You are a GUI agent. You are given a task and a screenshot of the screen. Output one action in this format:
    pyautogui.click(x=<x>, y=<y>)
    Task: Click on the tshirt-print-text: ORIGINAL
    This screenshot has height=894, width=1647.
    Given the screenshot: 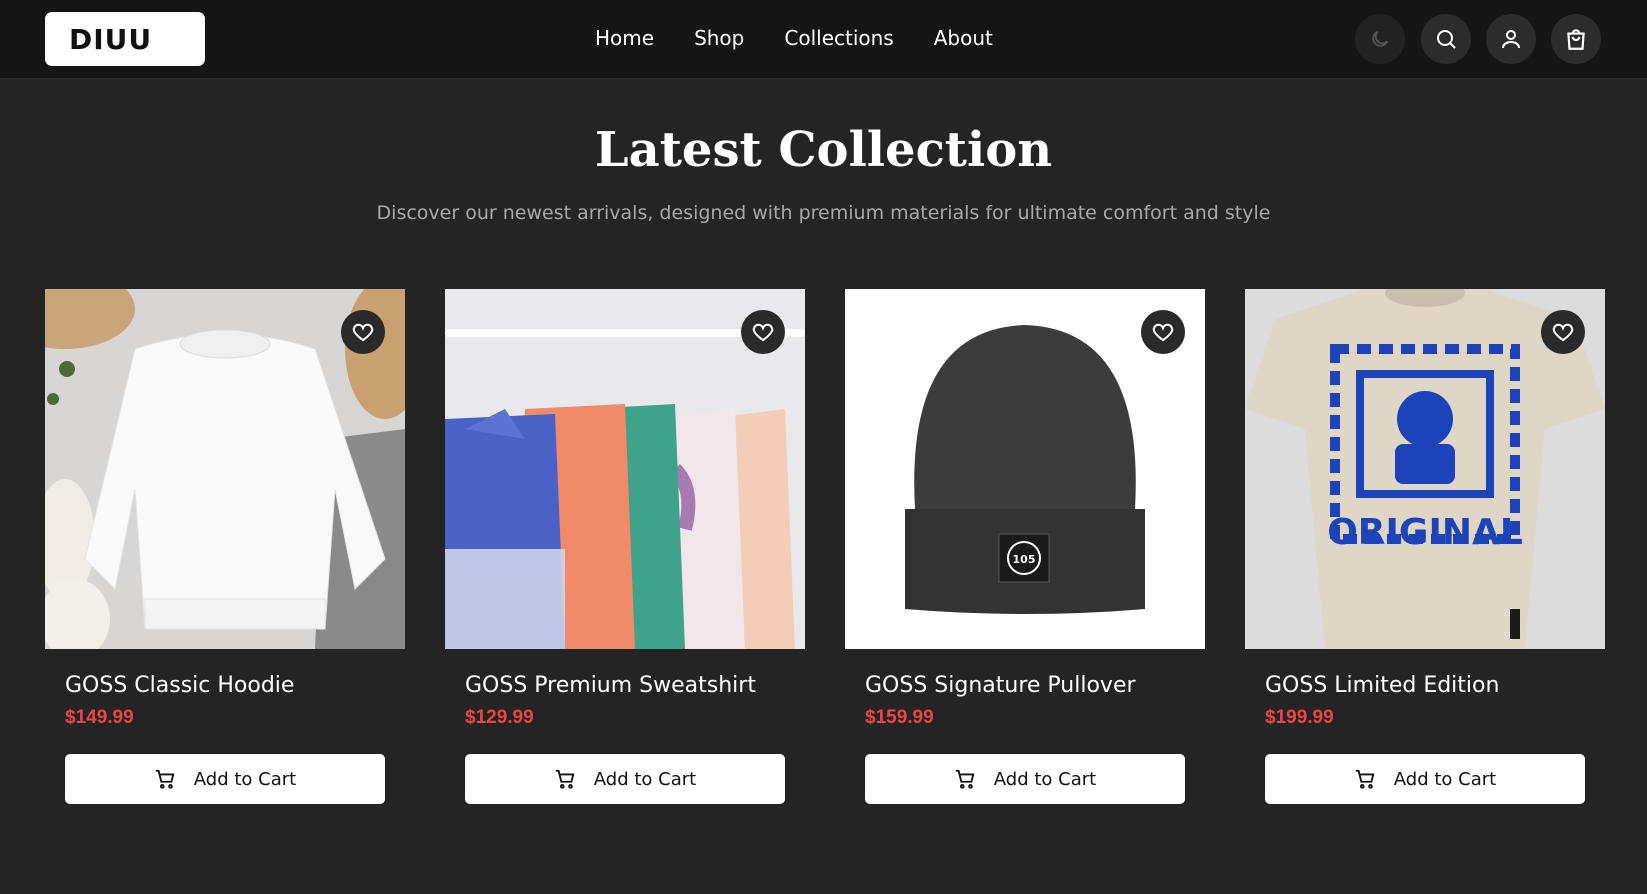 What is the action you would take?
    pyautogui.click(x=1425, y=532)
    